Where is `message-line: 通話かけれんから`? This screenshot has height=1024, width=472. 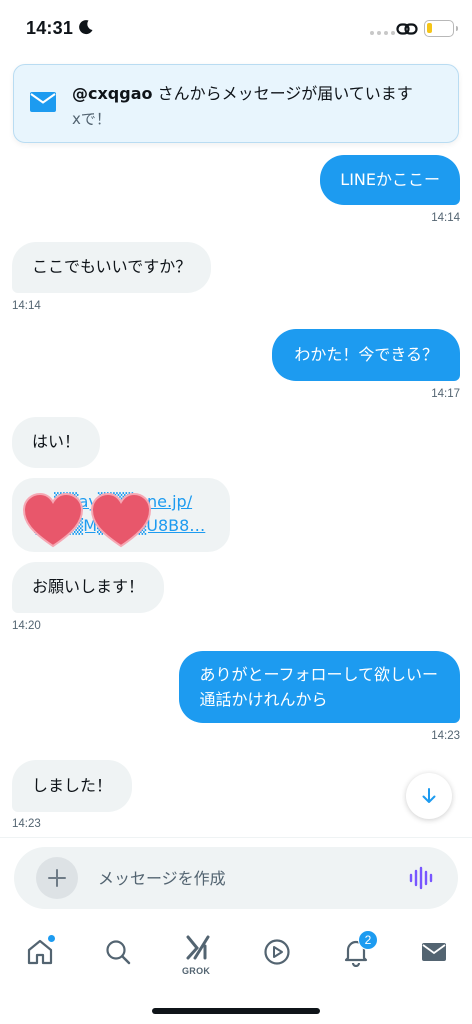 message-line: 通話かけれんから is located at coordinates (263, 699).